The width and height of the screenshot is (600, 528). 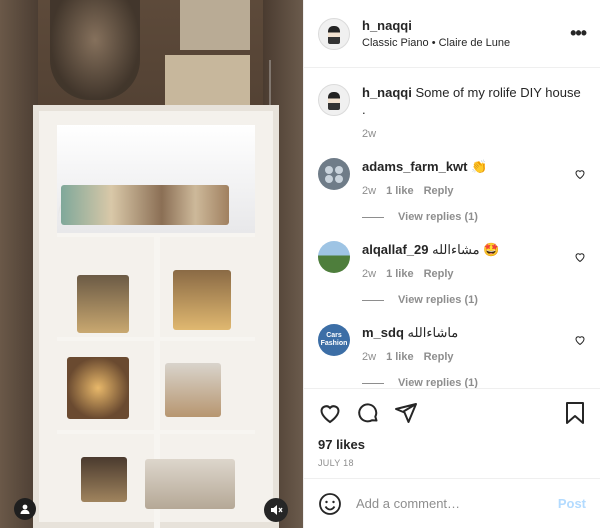 I want to click on comment-item: alqallaf_29 مشاءالله 🤩 2w 1 like Reply, so click(x=452, y=260).